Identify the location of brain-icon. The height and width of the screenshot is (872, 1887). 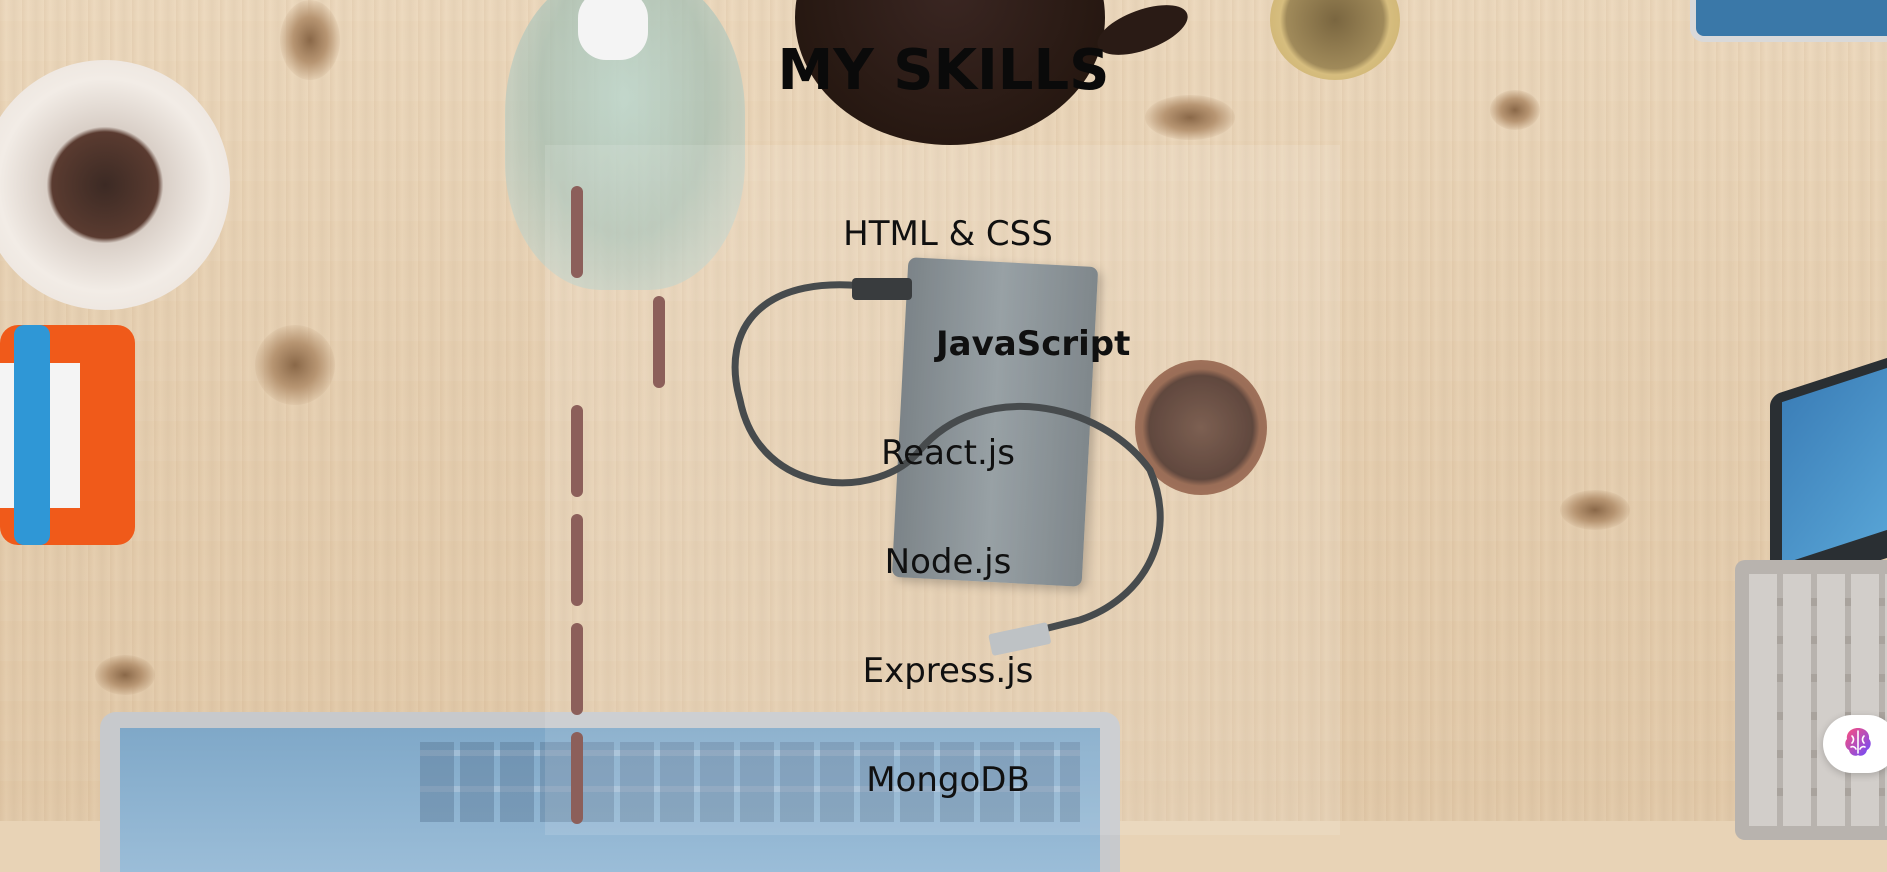
(1858, 744).